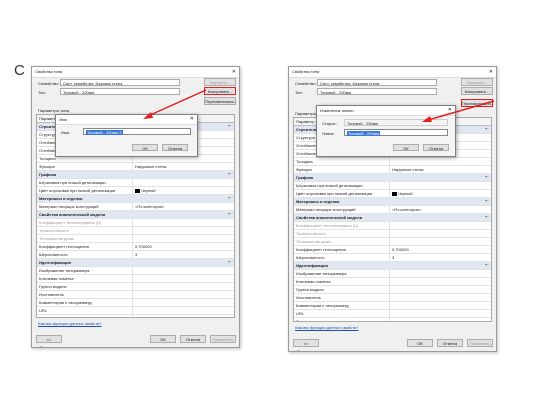 This screenshot has width=540, height=405. Describe the element at coordinates (135, 199) in the screenshot. I see `category-row: Материалы и отделка ⌃` at that location.